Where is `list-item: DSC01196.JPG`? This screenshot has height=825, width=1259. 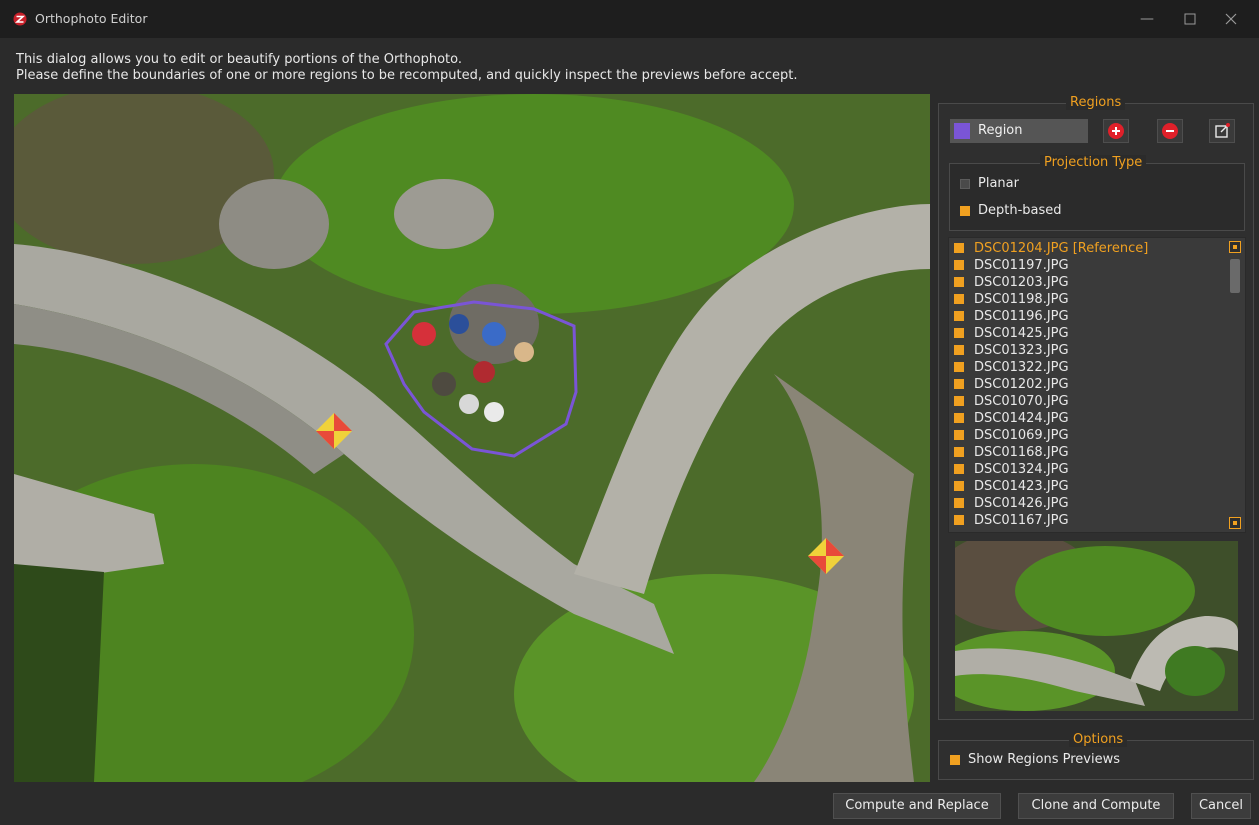
list-item: DSC01196.JPG is located at coordinates (1011, 316).